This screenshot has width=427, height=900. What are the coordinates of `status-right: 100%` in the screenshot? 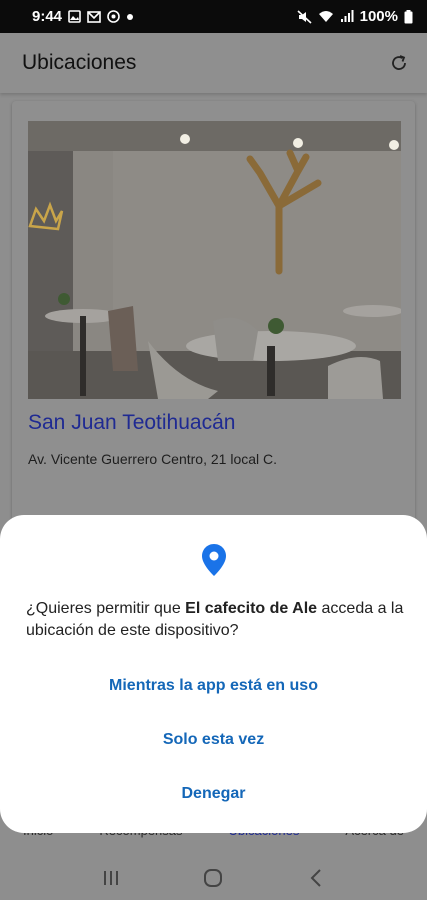 It's located at (355, 16).